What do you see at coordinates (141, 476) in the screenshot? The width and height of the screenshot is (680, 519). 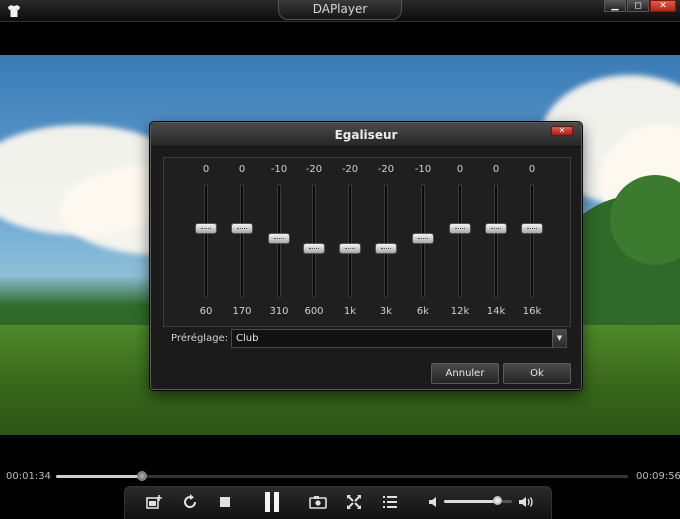 I see `seek-thumb` at bounding box center [141, 476].